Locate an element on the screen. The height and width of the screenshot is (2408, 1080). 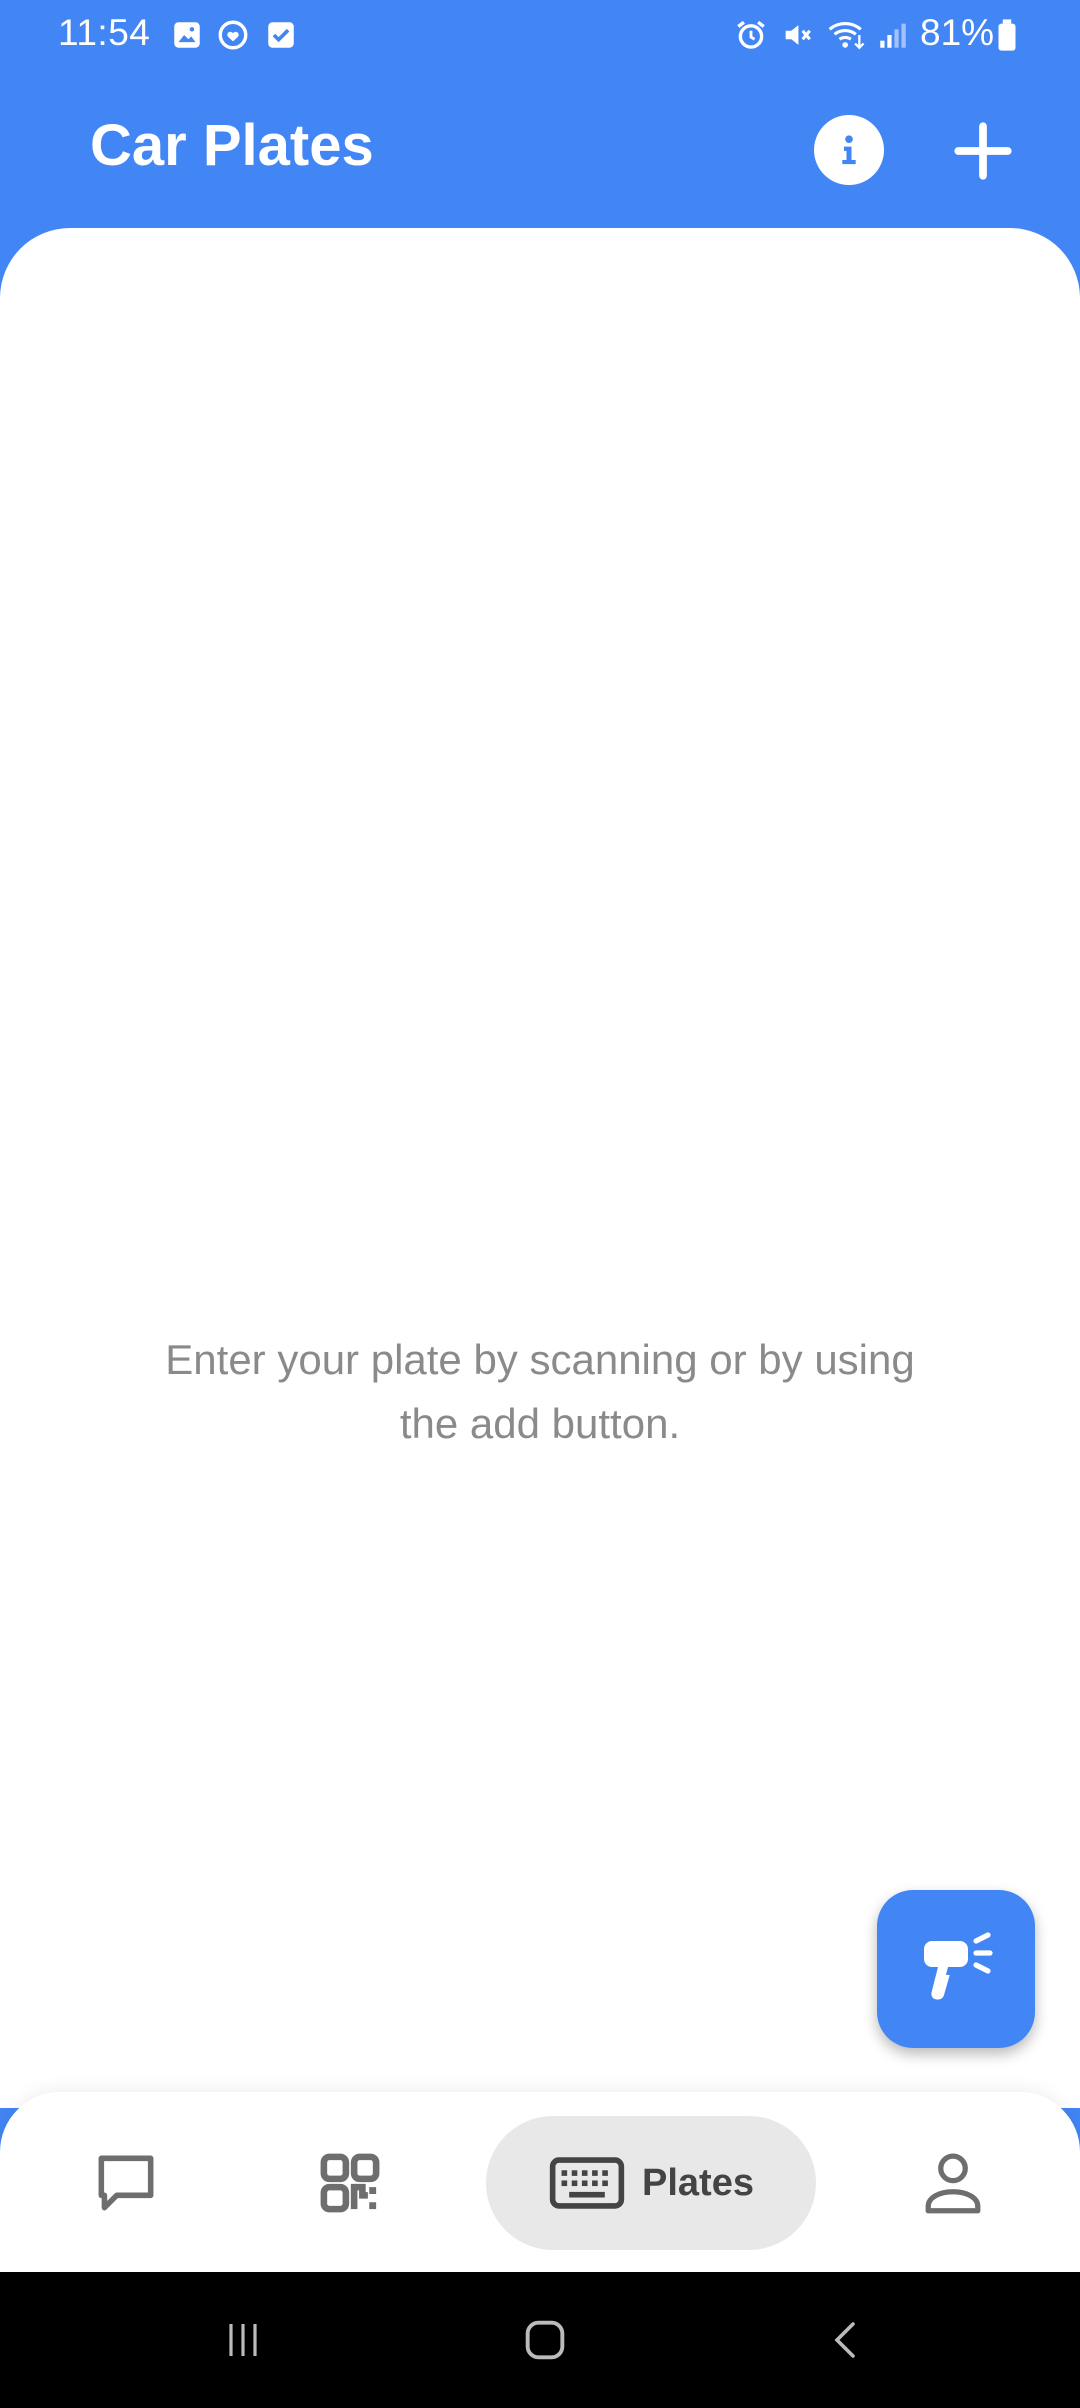
chat-icon is located at coordinates (126, 2183).